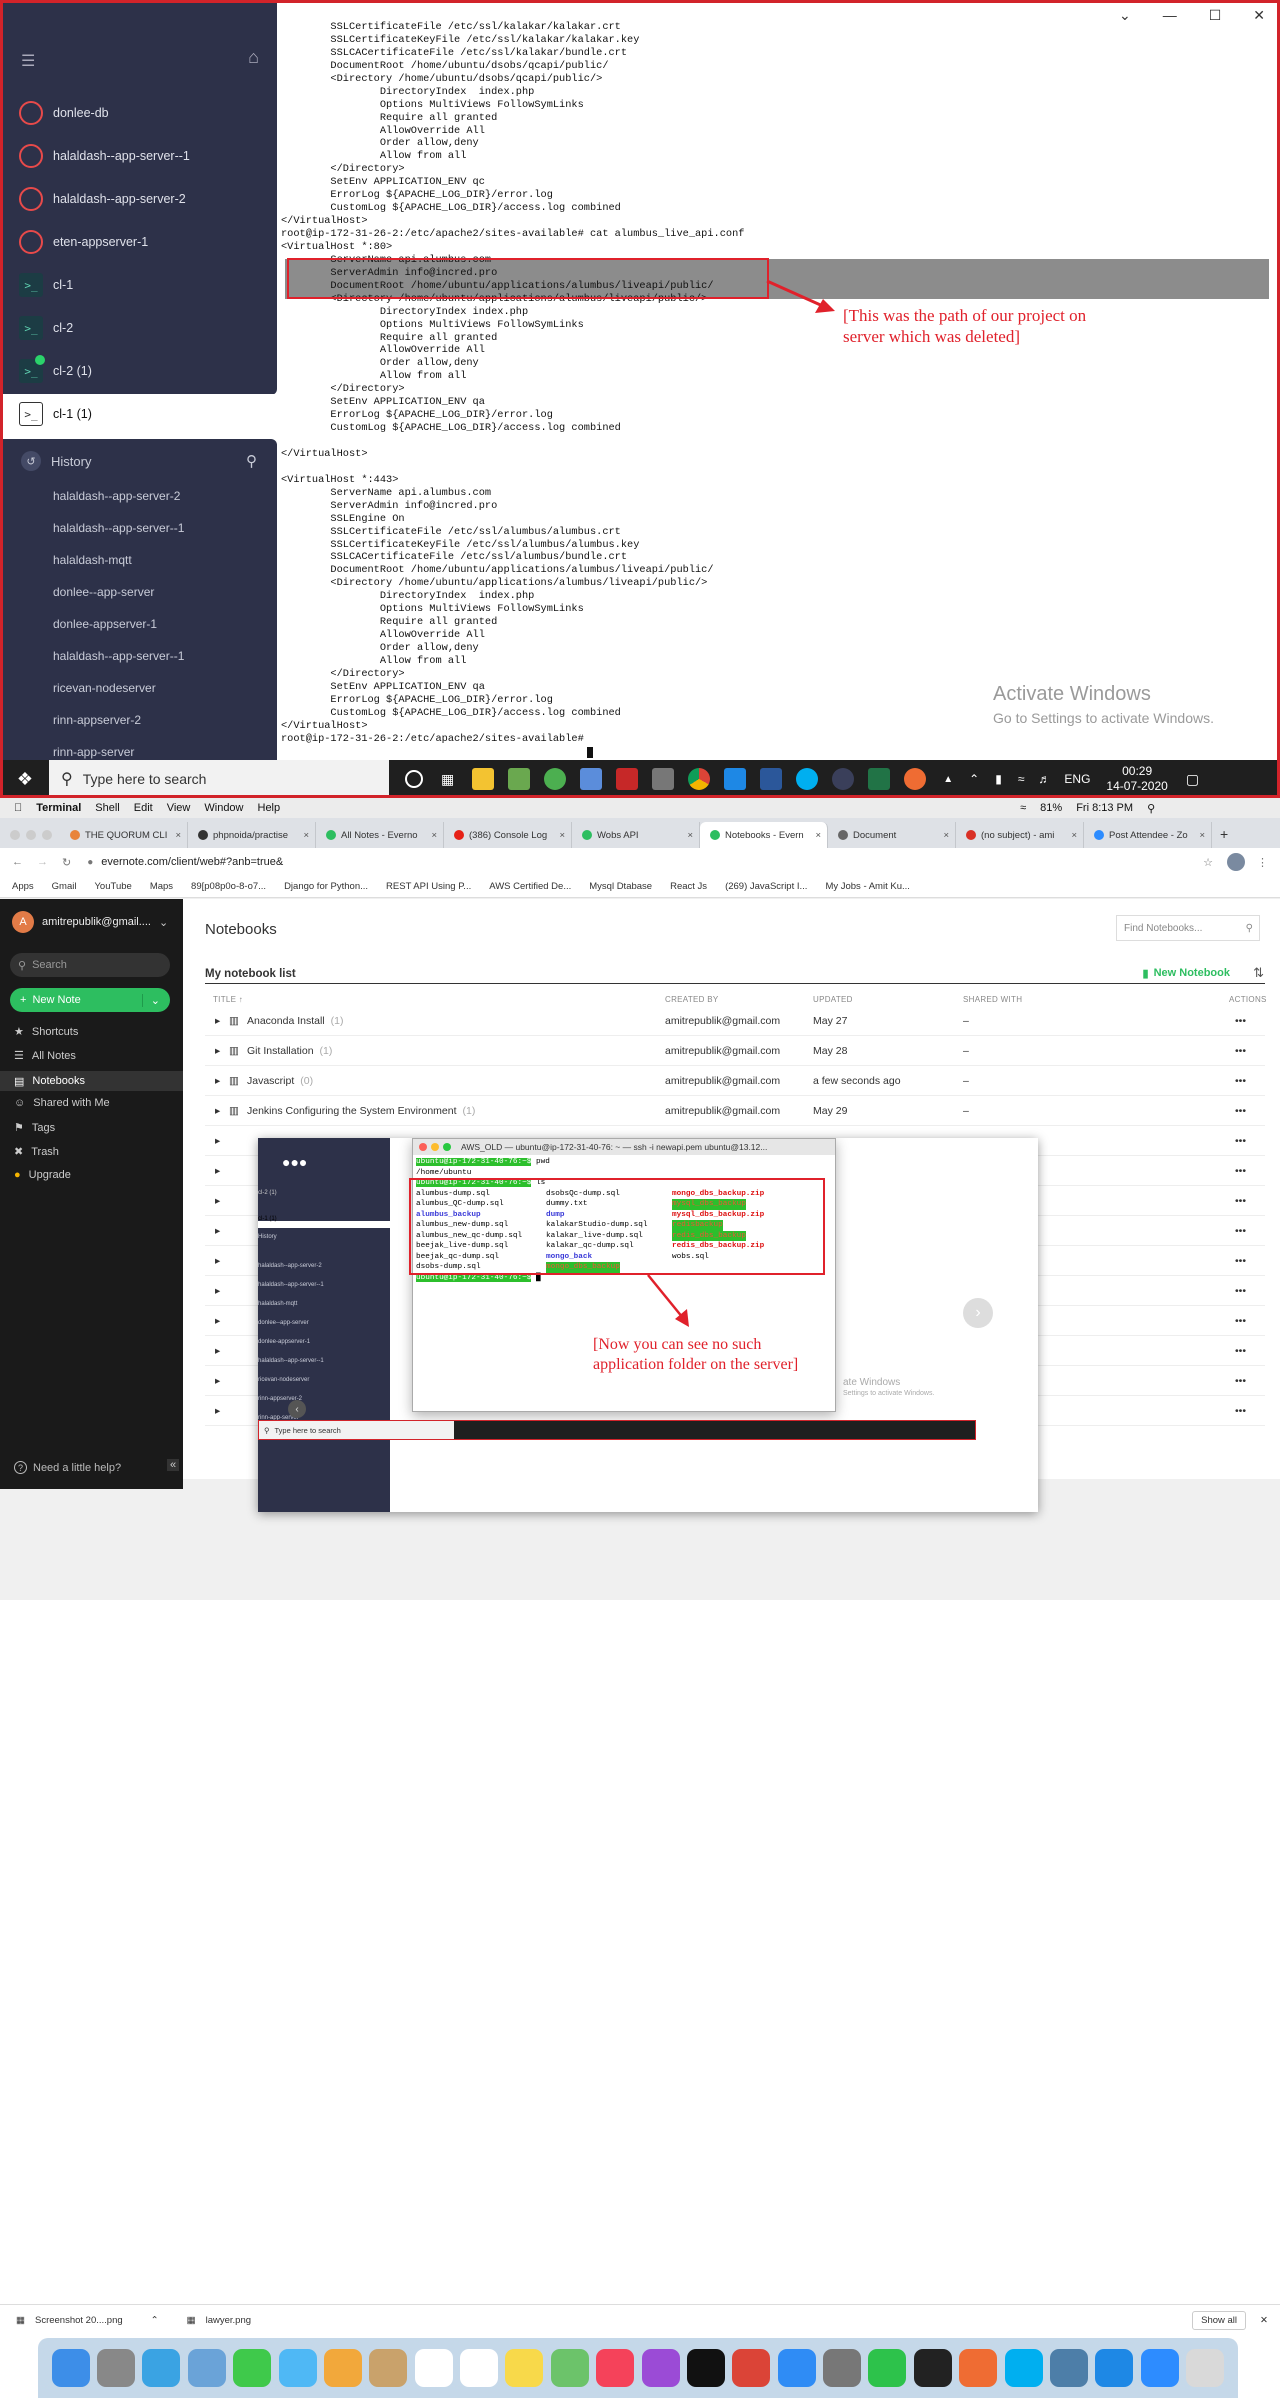 The width and height of the screenshot is (1280, 2398). I want to click on taskbar-clock: 00:29 14-07-2020, so click(1136, 779).